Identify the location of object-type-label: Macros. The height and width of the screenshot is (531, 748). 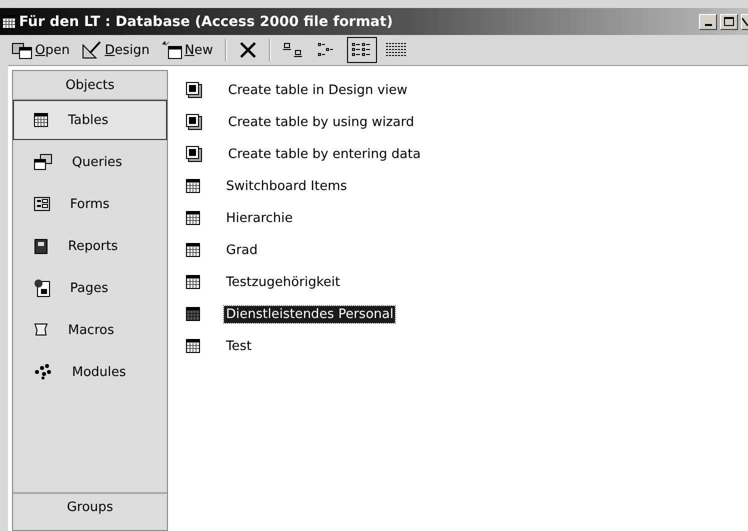
(91, 330).